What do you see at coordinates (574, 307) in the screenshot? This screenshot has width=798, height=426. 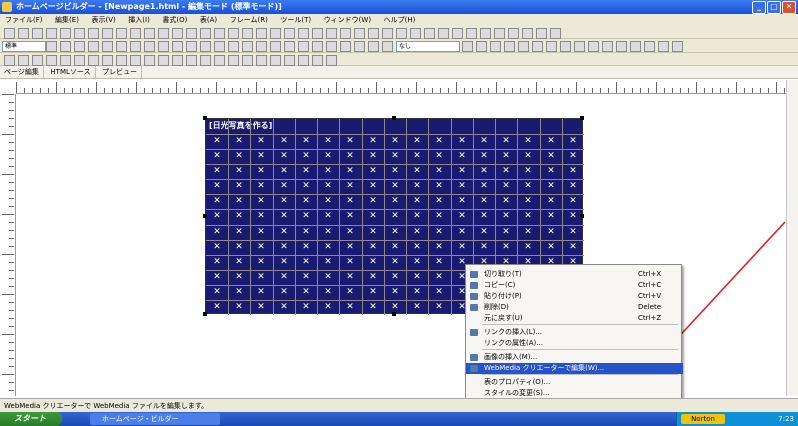 I see `context-menu-item: 削除(D) Delete` at bounding box center [574, 307].